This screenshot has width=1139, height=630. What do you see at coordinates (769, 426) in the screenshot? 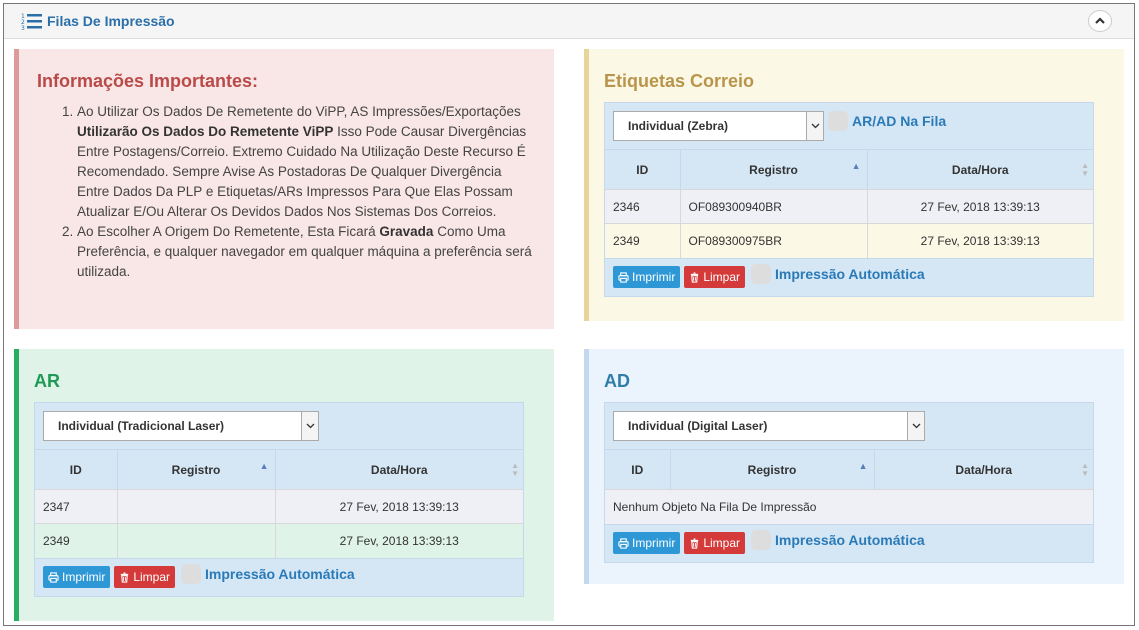
I see `ad-printer-select: Individual (Digital Laser)` at bounding box center [769, 426].